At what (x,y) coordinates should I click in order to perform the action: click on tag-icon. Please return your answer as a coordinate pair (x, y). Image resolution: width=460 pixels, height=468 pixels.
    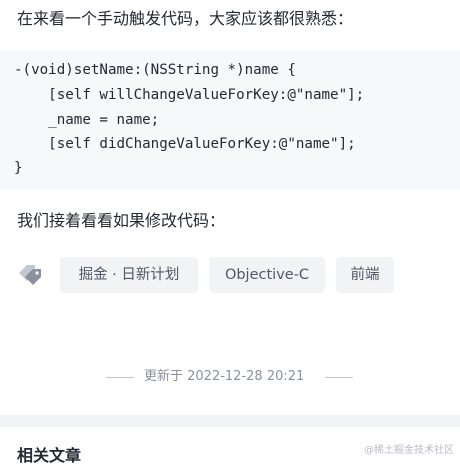
    Looking at the image, I should click on (30, 275).